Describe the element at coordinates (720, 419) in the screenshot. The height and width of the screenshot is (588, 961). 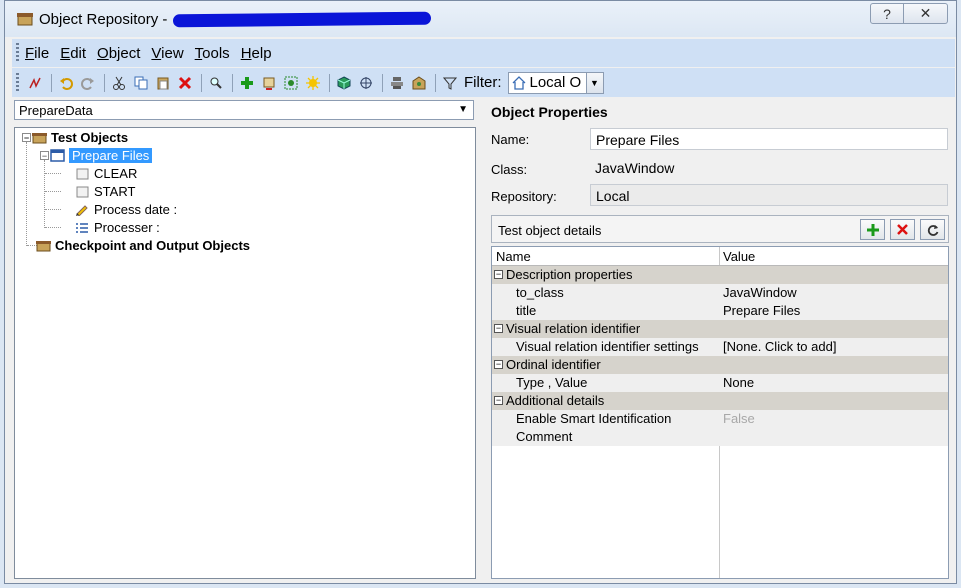
I see `table-row: Enable Smart Identification False` at that location.